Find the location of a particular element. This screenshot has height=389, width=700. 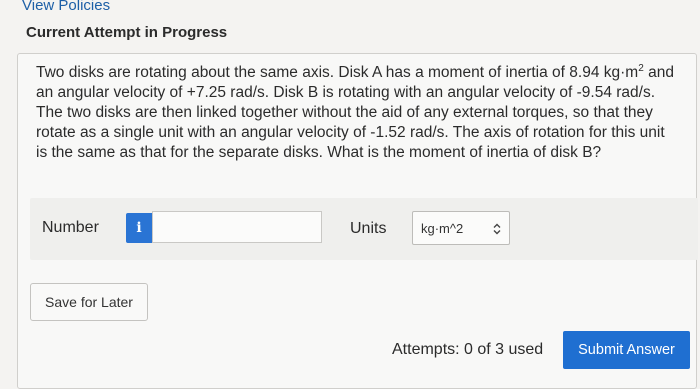

number-label: Number is located at coordinates (70, 227).